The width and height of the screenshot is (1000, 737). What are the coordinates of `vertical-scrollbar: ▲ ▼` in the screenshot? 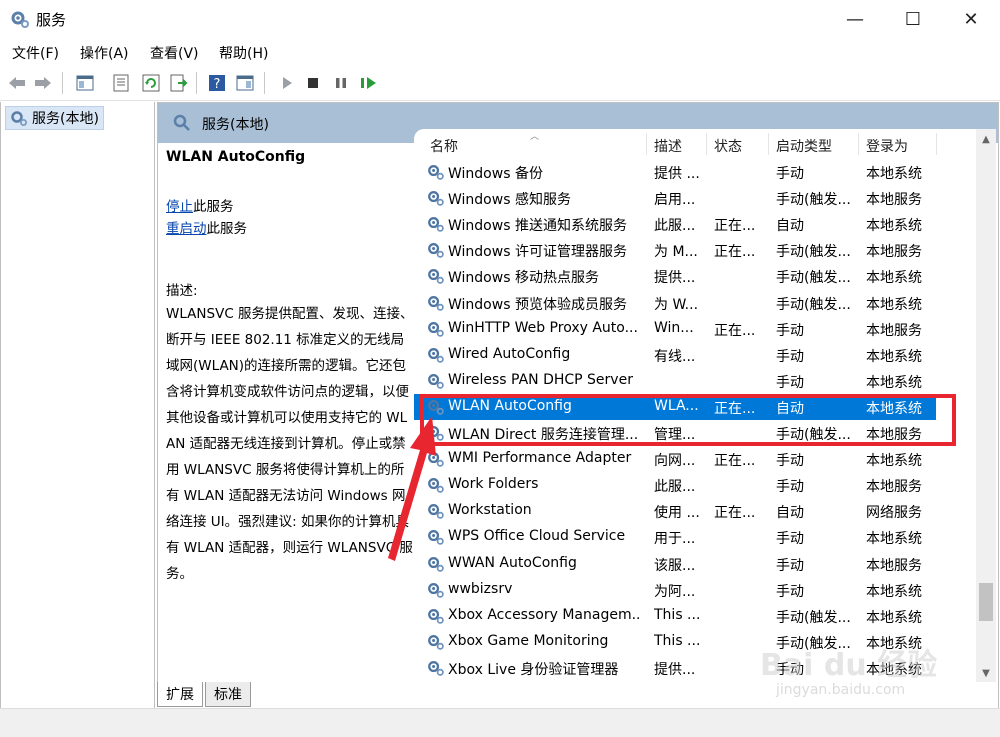 It's located at (986, 406).